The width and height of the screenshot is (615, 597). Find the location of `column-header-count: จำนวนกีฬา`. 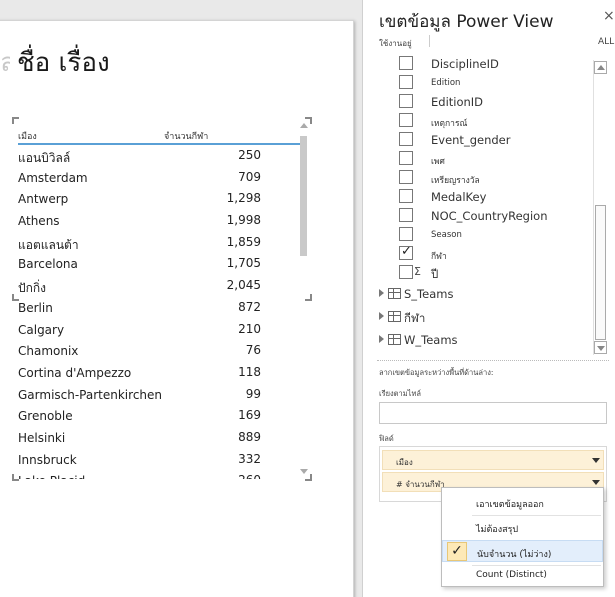

column-header-count: จำนวนกีฬา is located at coordinates (186, 136).